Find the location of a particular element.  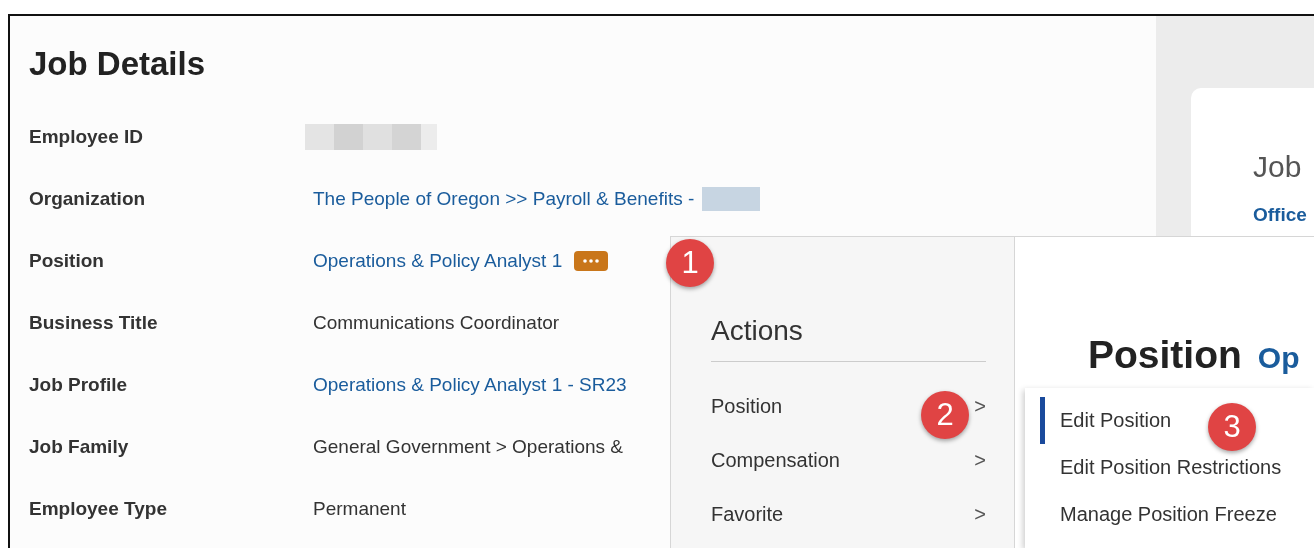

field-link: The People of Oregon >> Payroll & Benefits - is located at coordinates (504, 199).